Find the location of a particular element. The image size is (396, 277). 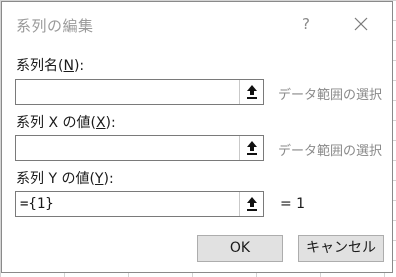

series-x-range-button is located at coordinates (251, 148).